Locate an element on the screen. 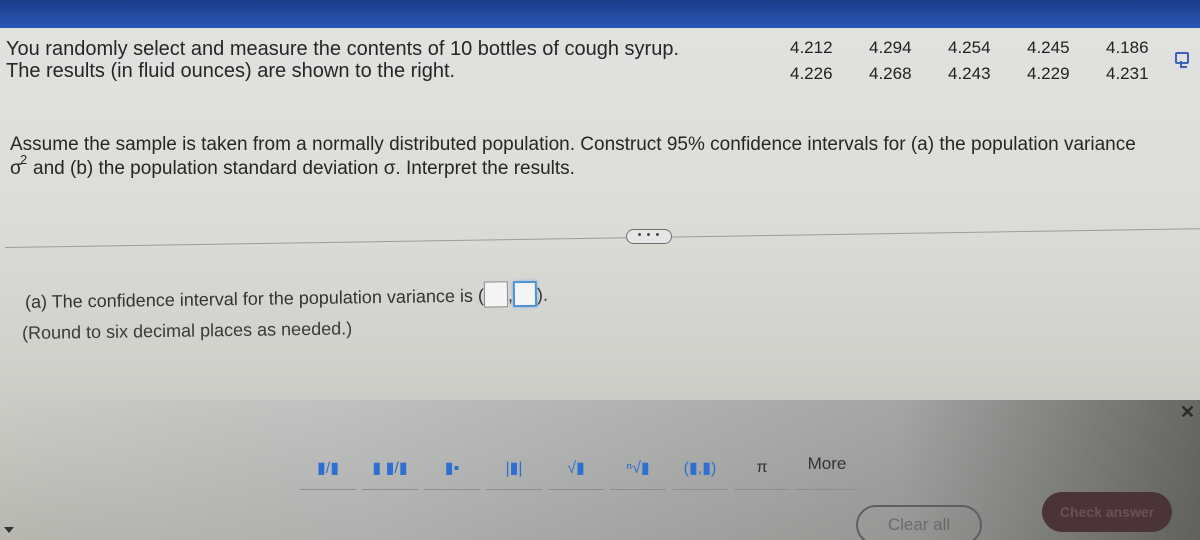 The width and height of the screenshot is (1200, 540). answer-suffix: ). is located at coordinates (542, 294).